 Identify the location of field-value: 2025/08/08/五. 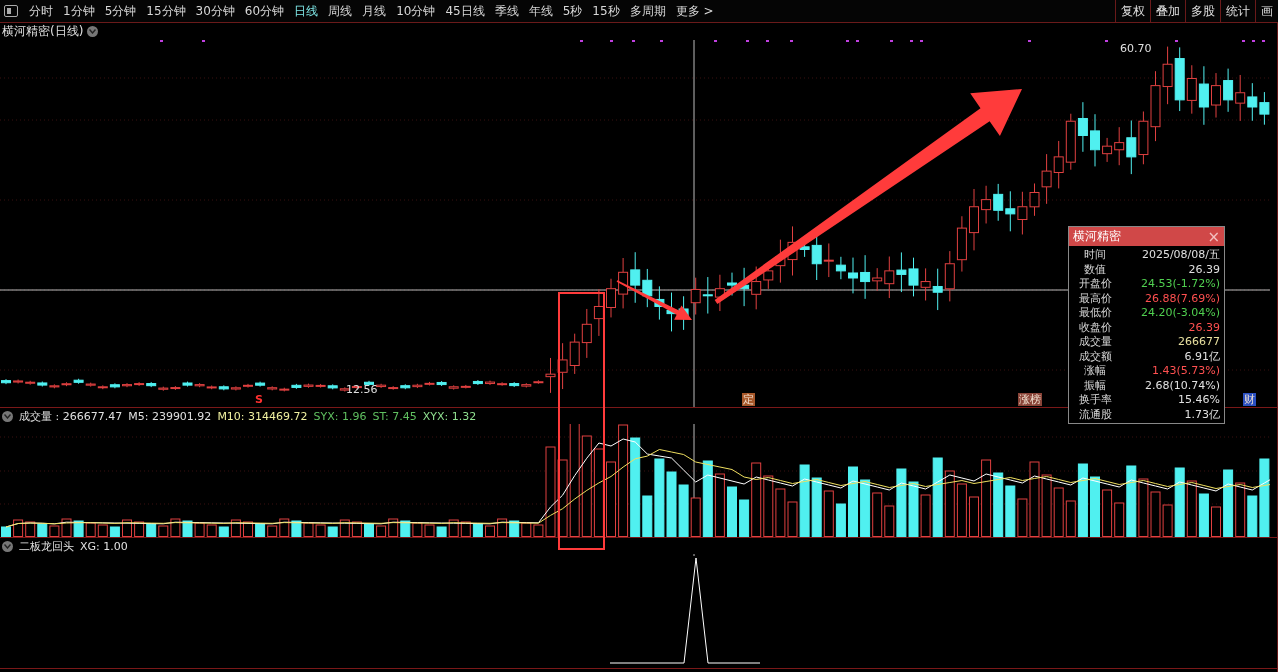
(1180, 255).